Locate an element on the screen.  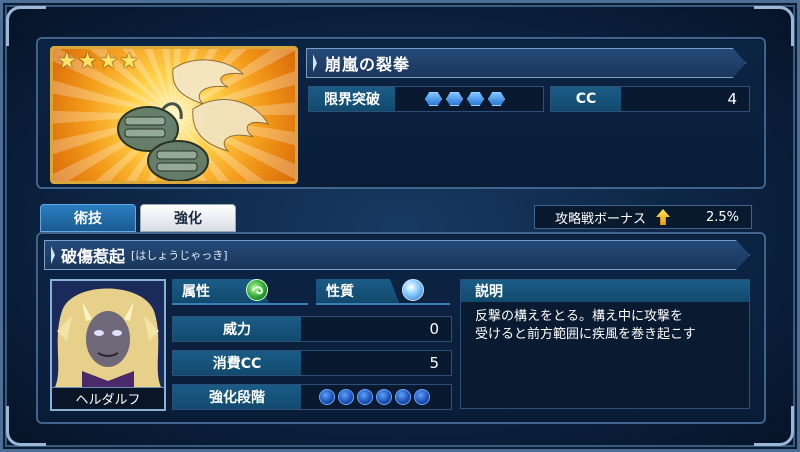
attribute-underline is located at coordinates (240, 304).